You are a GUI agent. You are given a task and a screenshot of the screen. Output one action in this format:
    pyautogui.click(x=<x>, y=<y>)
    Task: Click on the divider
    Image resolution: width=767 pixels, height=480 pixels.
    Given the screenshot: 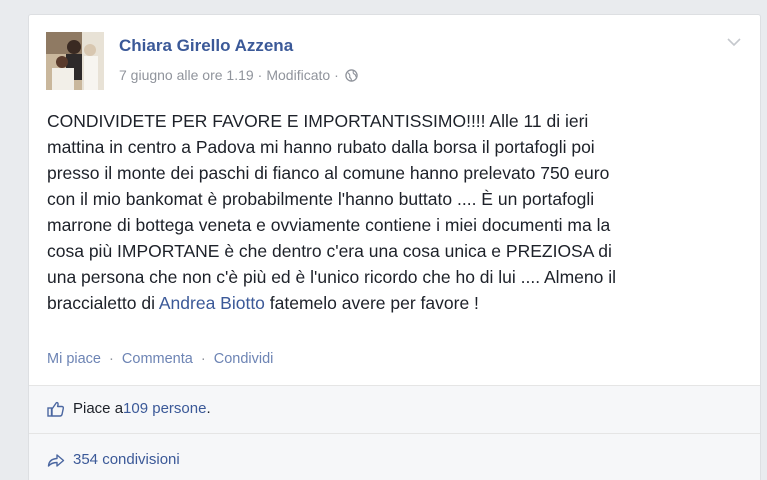 What is the action you would take?
    pyautogui.click(x=394, y=433)
    